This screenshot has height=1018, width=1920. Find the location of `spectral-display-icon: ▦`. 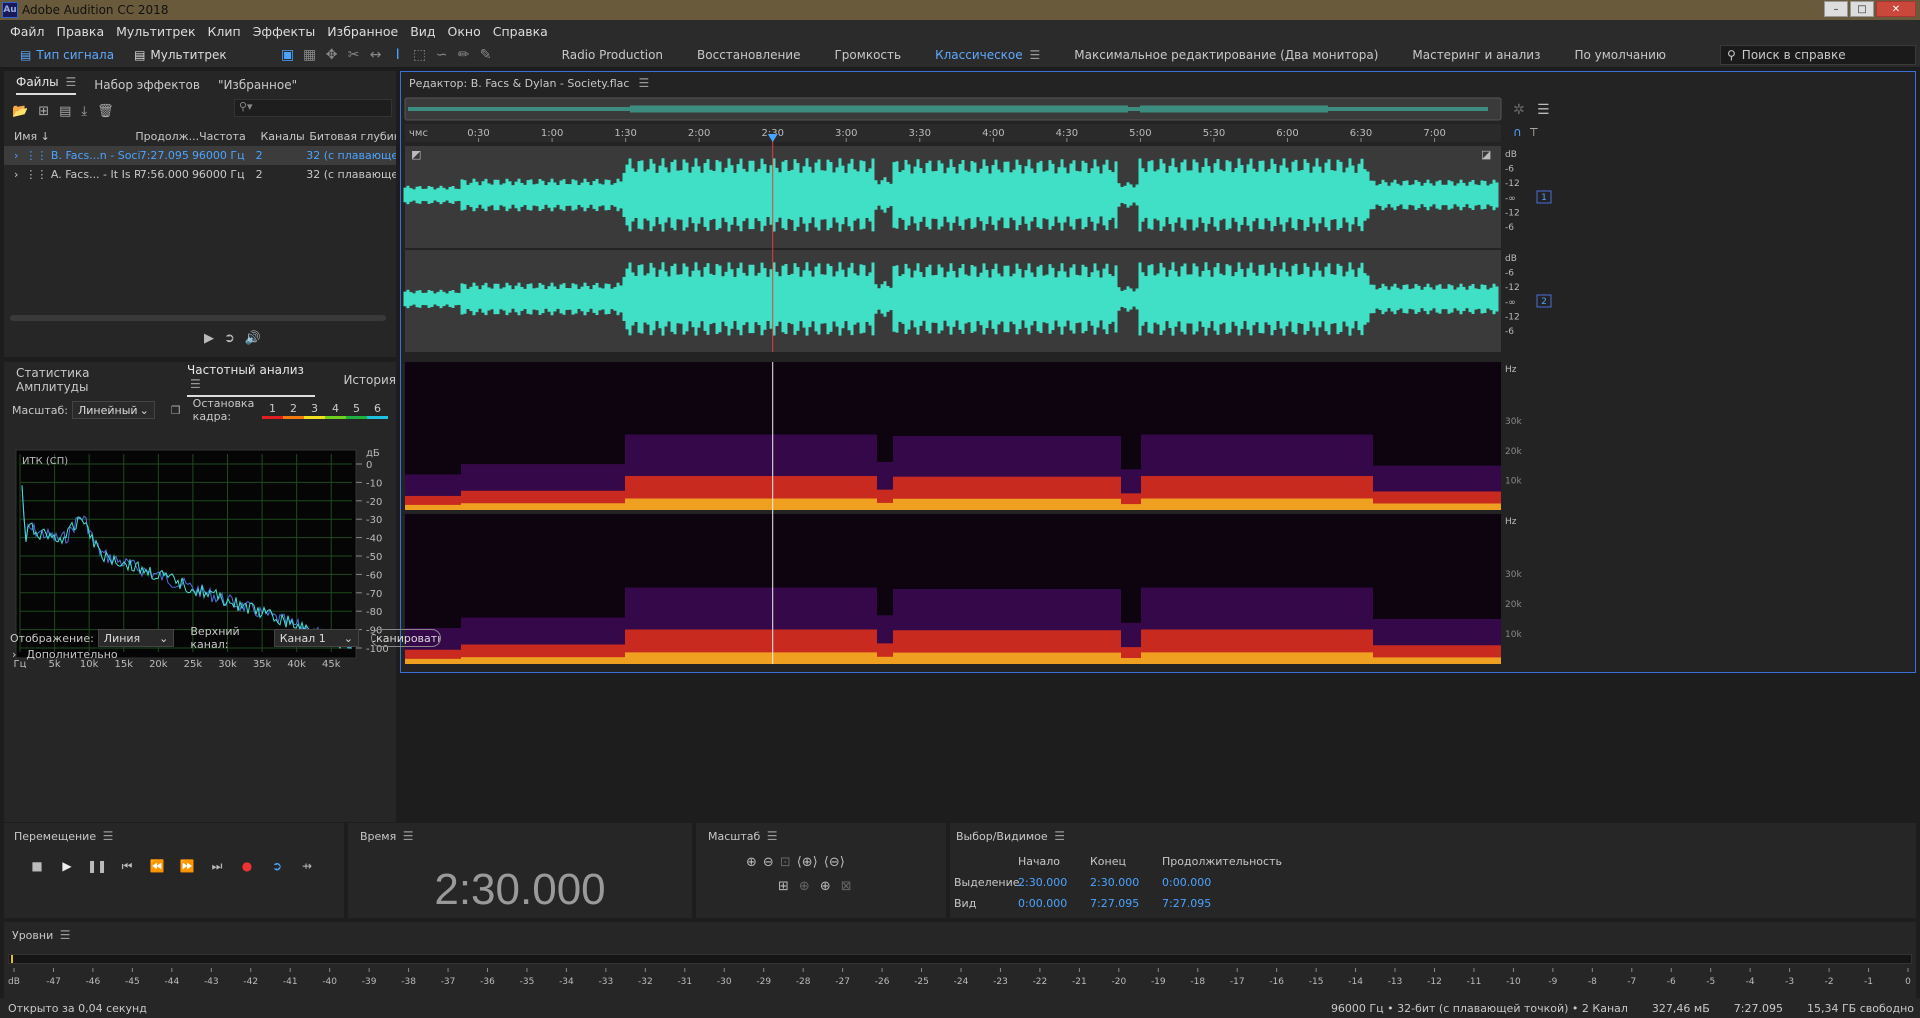

spectral-display-icon: ▦ is located at coordinates (310, 55).